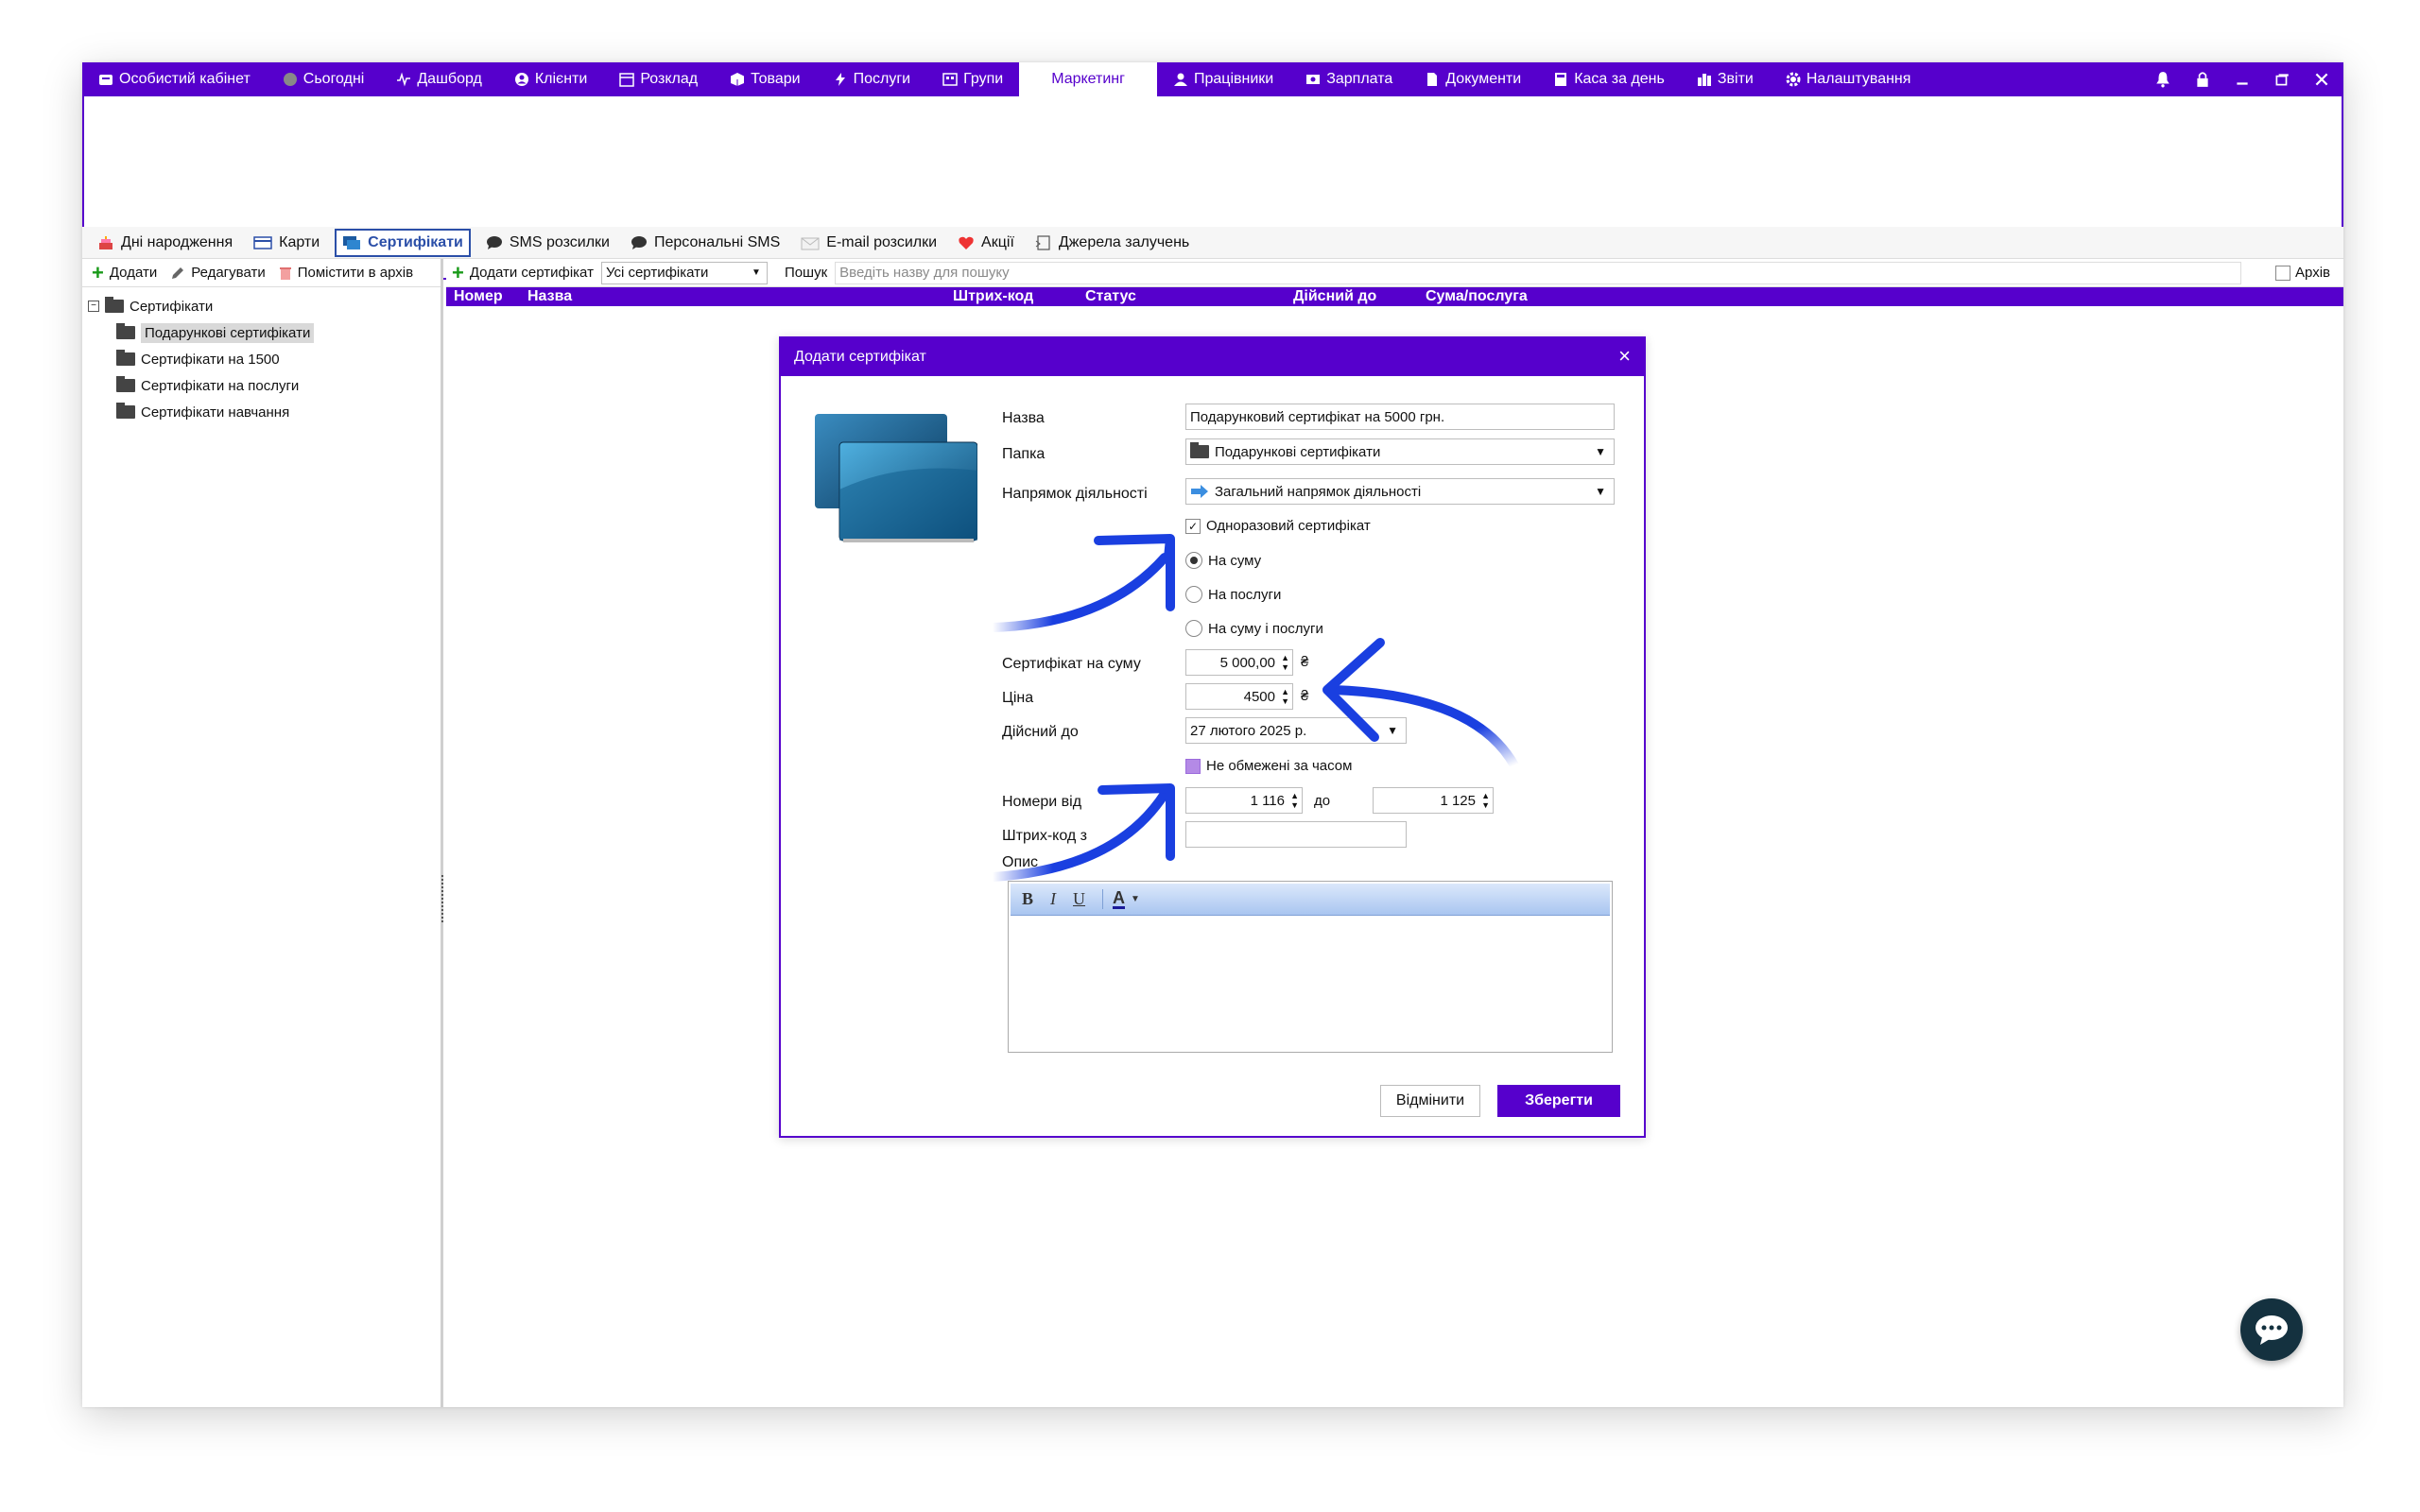 The image size is (2420, 1512). I want to click on certificate-filter-select: Усі сертифікати ▼, so click(684, 272).